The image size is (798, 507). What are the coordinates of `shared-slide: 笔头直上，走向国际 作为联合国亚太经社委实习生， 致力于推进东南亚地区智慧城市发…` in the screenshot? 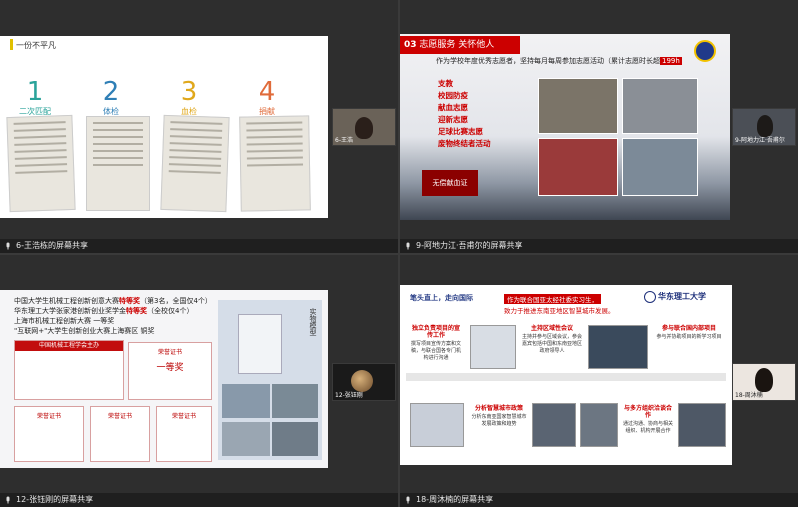 It's located at (566, 375).